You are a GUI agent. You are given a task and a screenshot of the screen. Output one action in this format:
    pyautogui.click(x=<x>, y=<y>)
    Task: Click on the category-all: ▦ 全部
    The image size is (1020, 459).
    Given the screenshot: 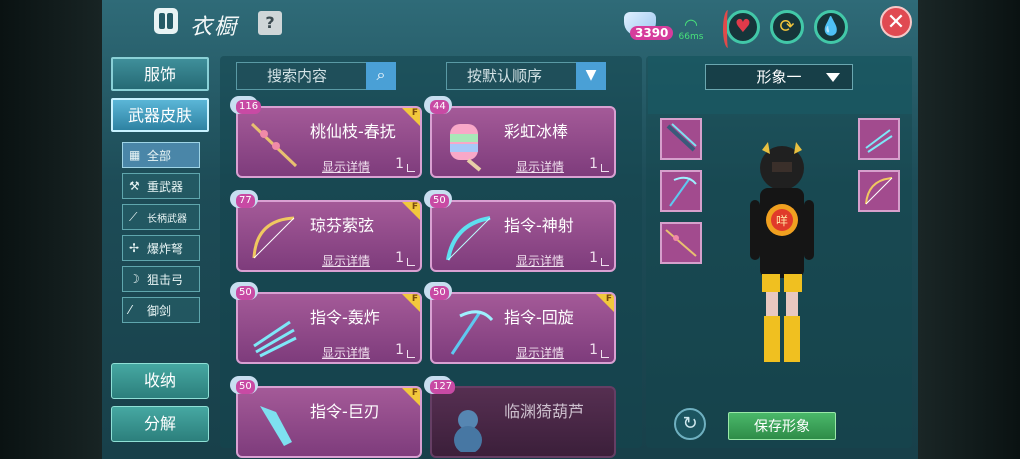 What is the action you would take?
    pyautogui.click(x=161, y=155)
    